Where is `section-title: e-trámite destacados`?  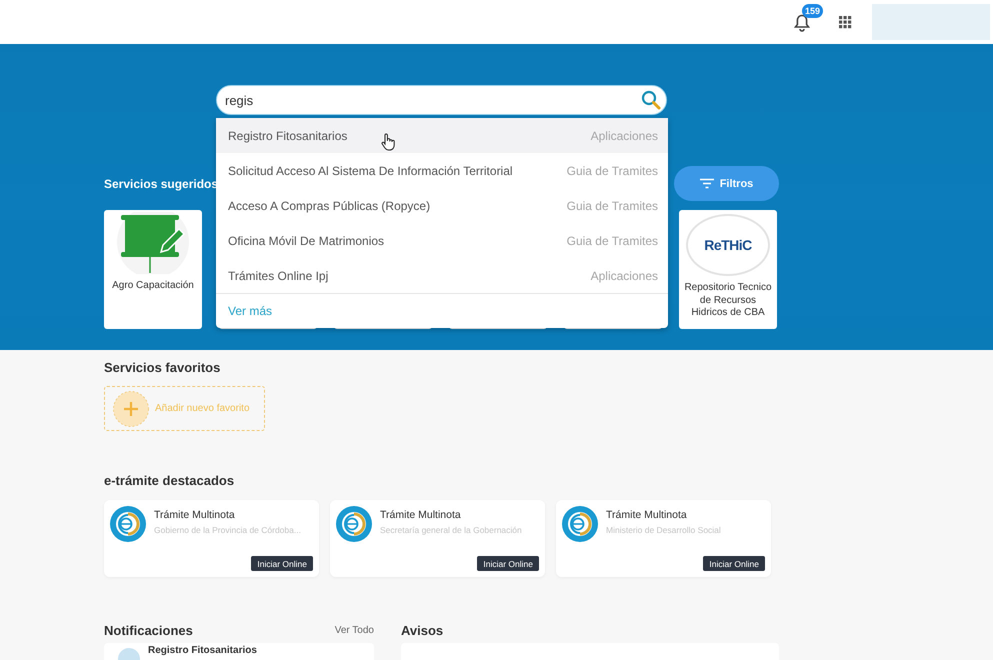 section-title: e-trámite destacados is located at coordinates (169, 480).